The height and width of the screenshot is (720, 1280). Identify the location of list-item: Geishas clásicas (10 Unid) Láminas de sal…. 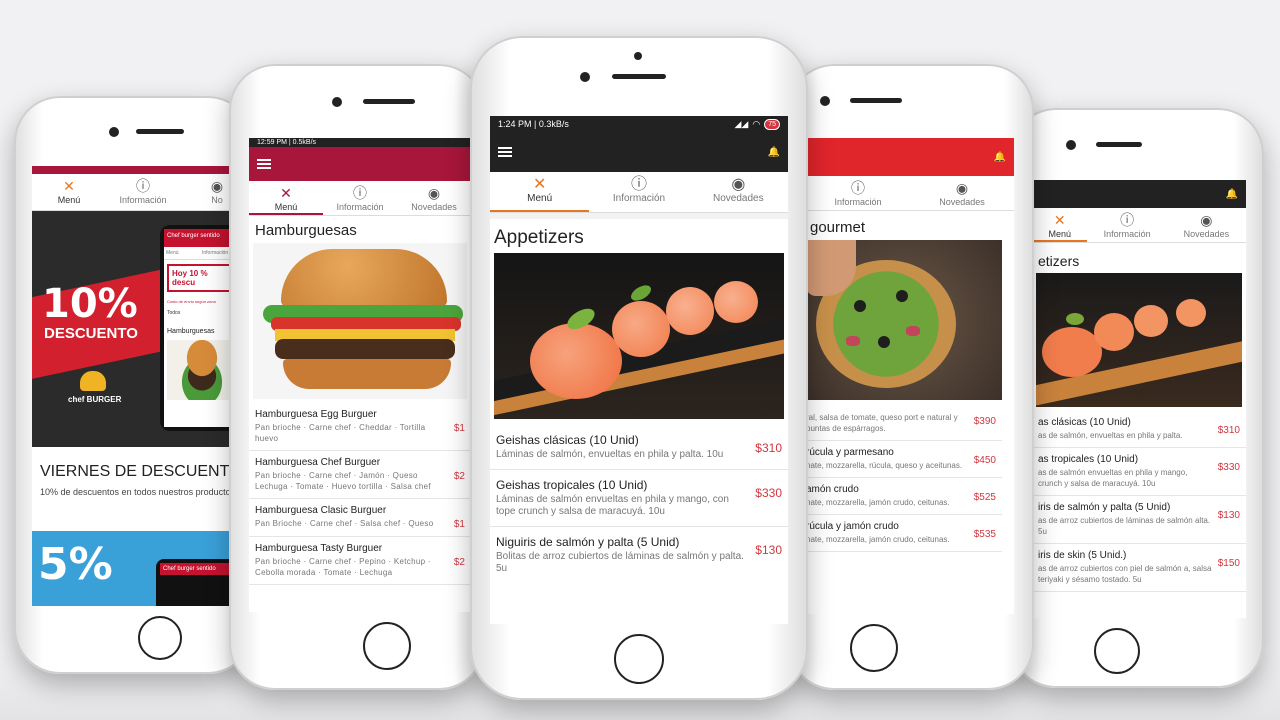
(639, 447).